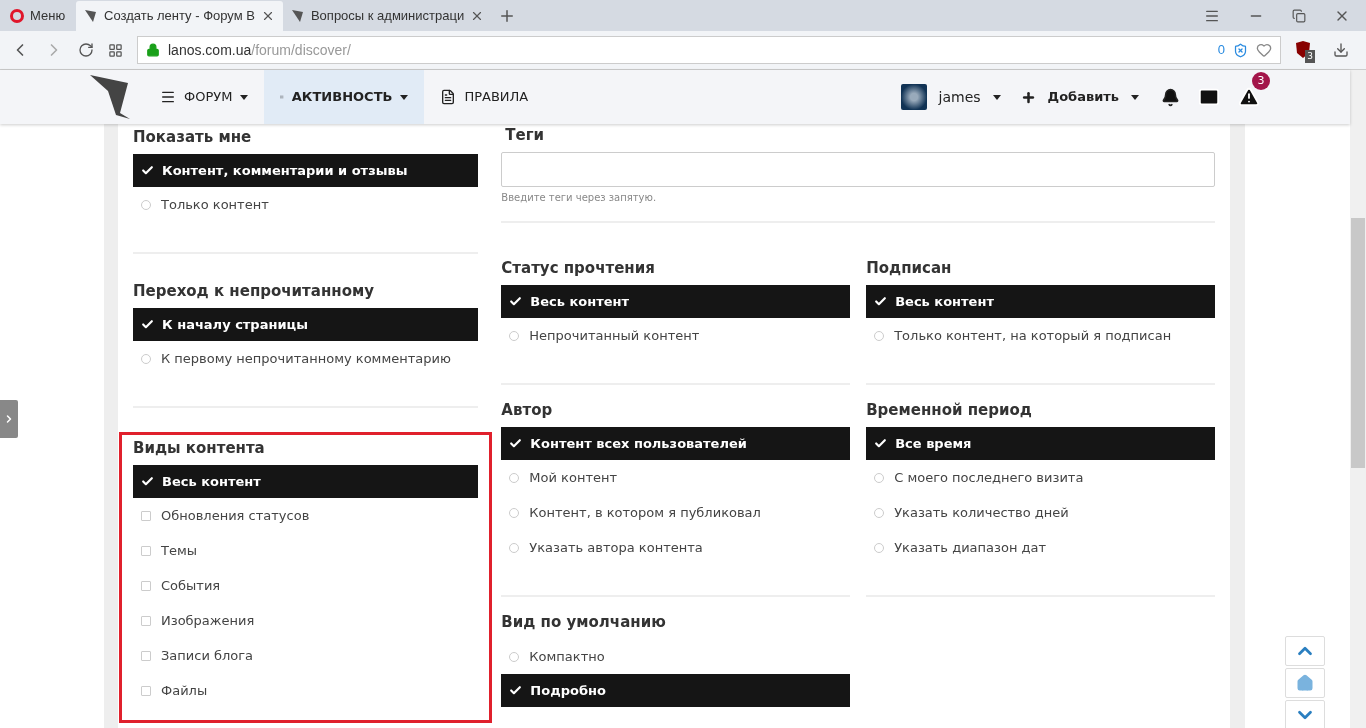 This screenshot has height=728, width=1366. Describe the element at coordinates (235, 515) in the screenshot. I see `option-label: Обновления статусов` at that location.